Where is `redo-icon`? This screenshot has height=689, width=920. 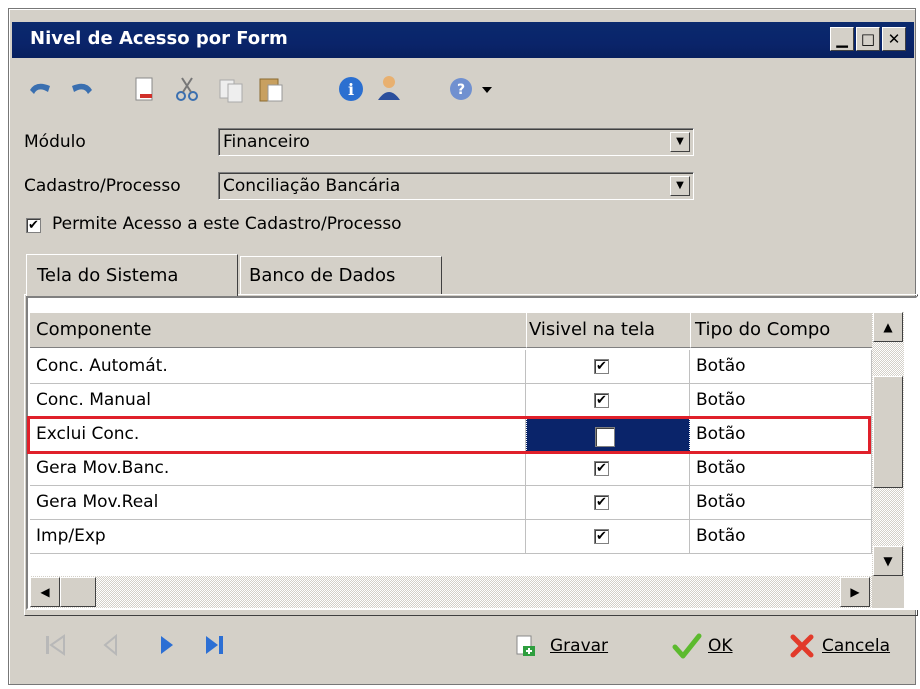 redo-icon is located at coordinates (81, 89).